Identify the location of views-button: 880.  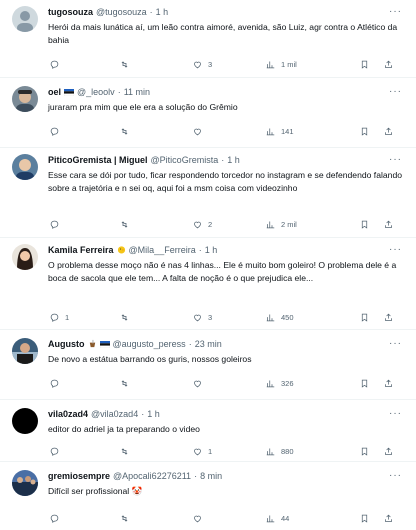
(280, 451).